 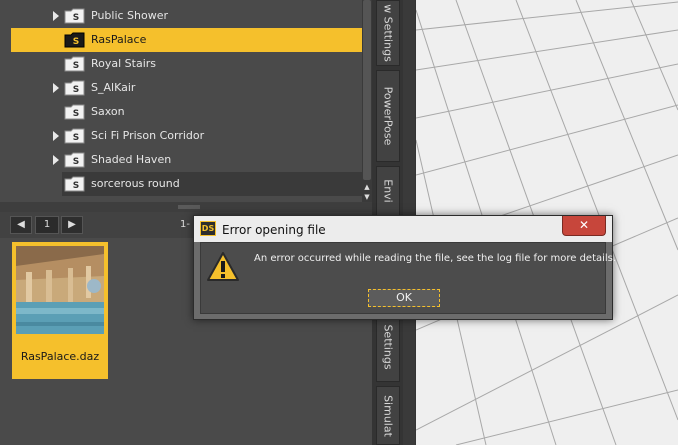 I want to click on close-icon: ✕, so click(x=584, y=225).